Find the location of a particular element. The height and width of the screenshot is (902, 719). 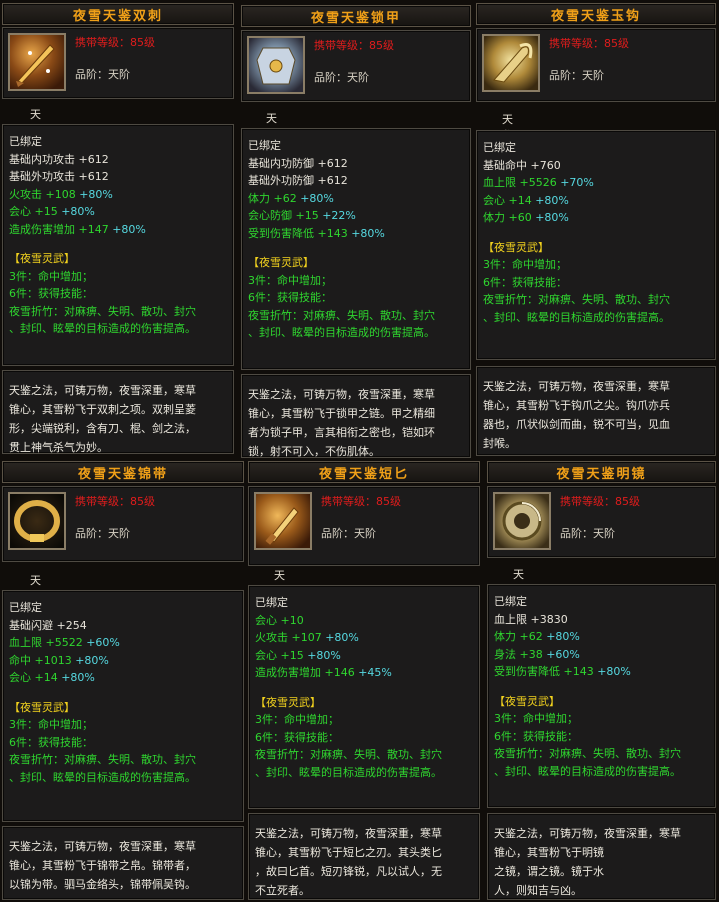

stat-row: 血上限 +5522 +60% is located at coordinates (64, 642).